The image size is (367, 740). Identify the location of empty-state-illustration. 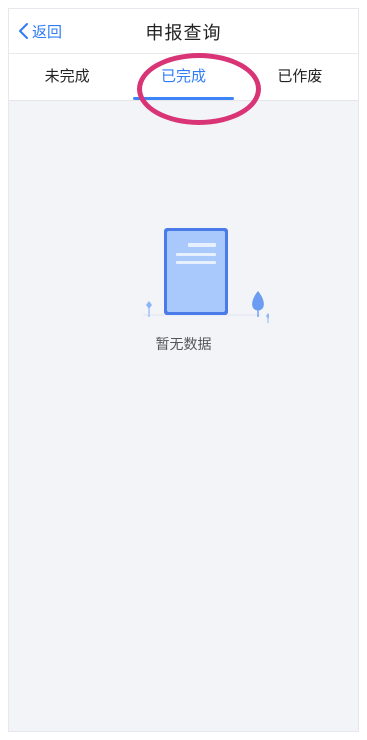
(201, 278).